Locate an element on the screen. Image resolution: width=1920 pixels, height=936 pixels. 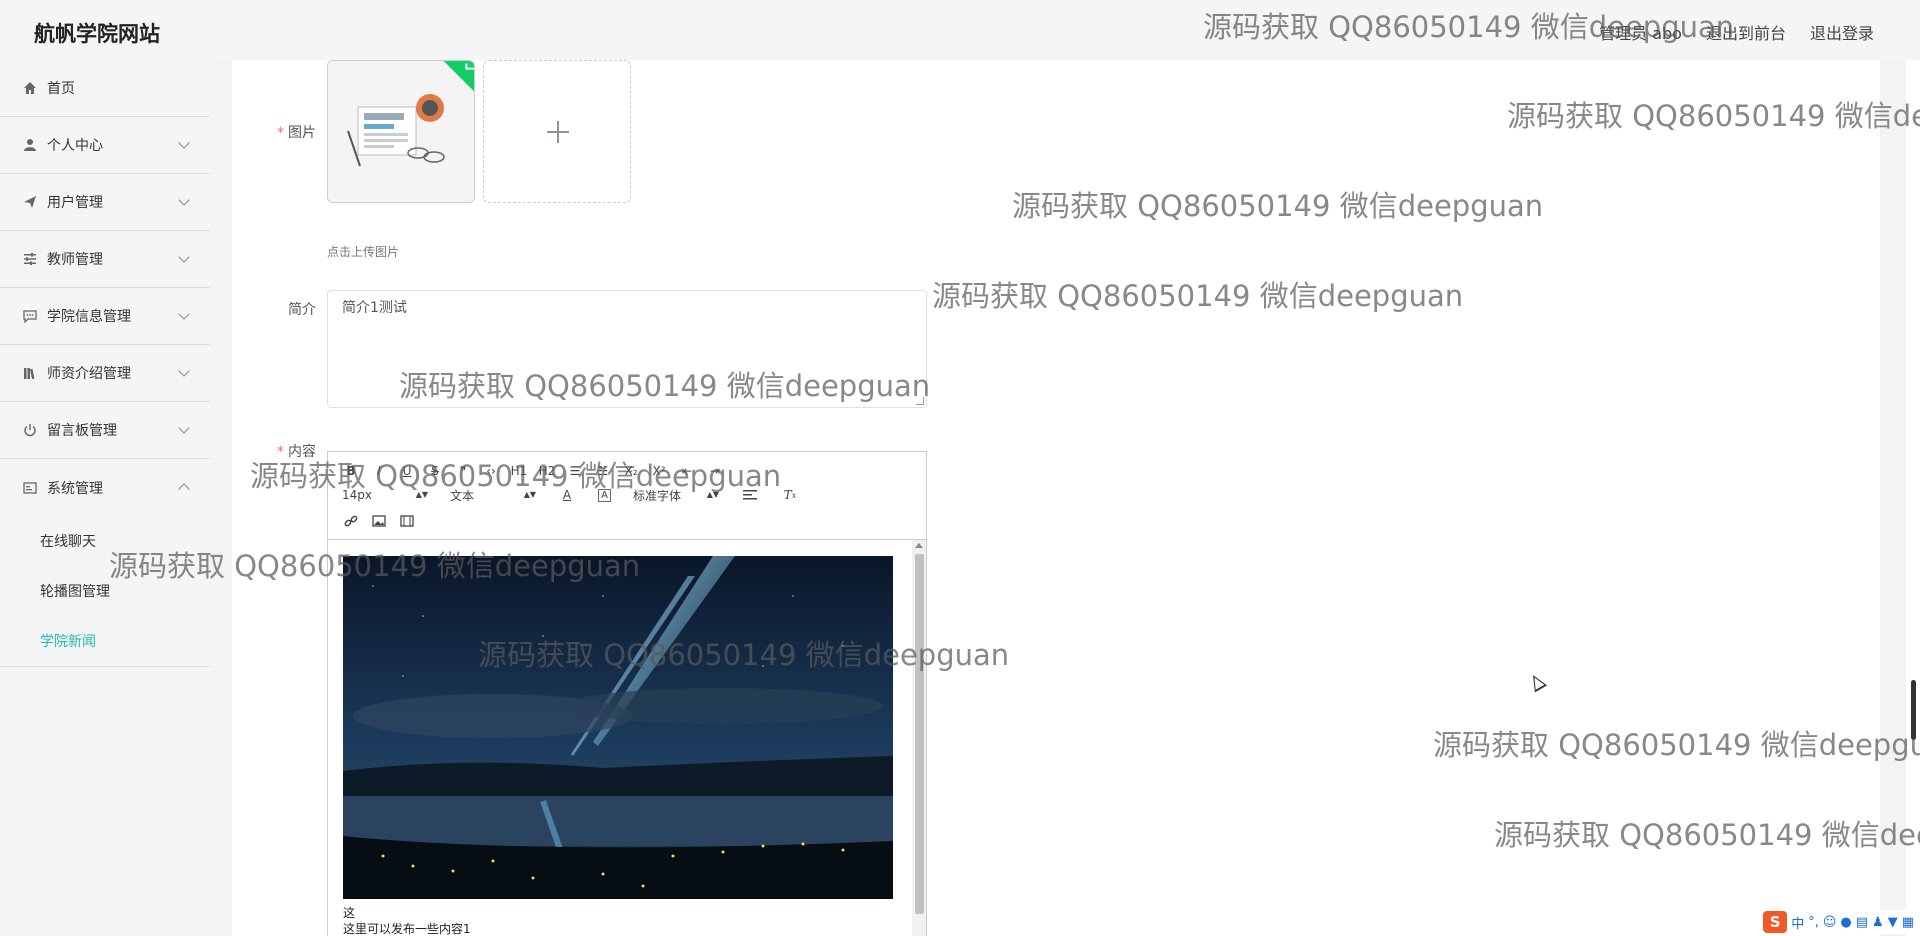
chat-icon is located at coordinates (30, 316).